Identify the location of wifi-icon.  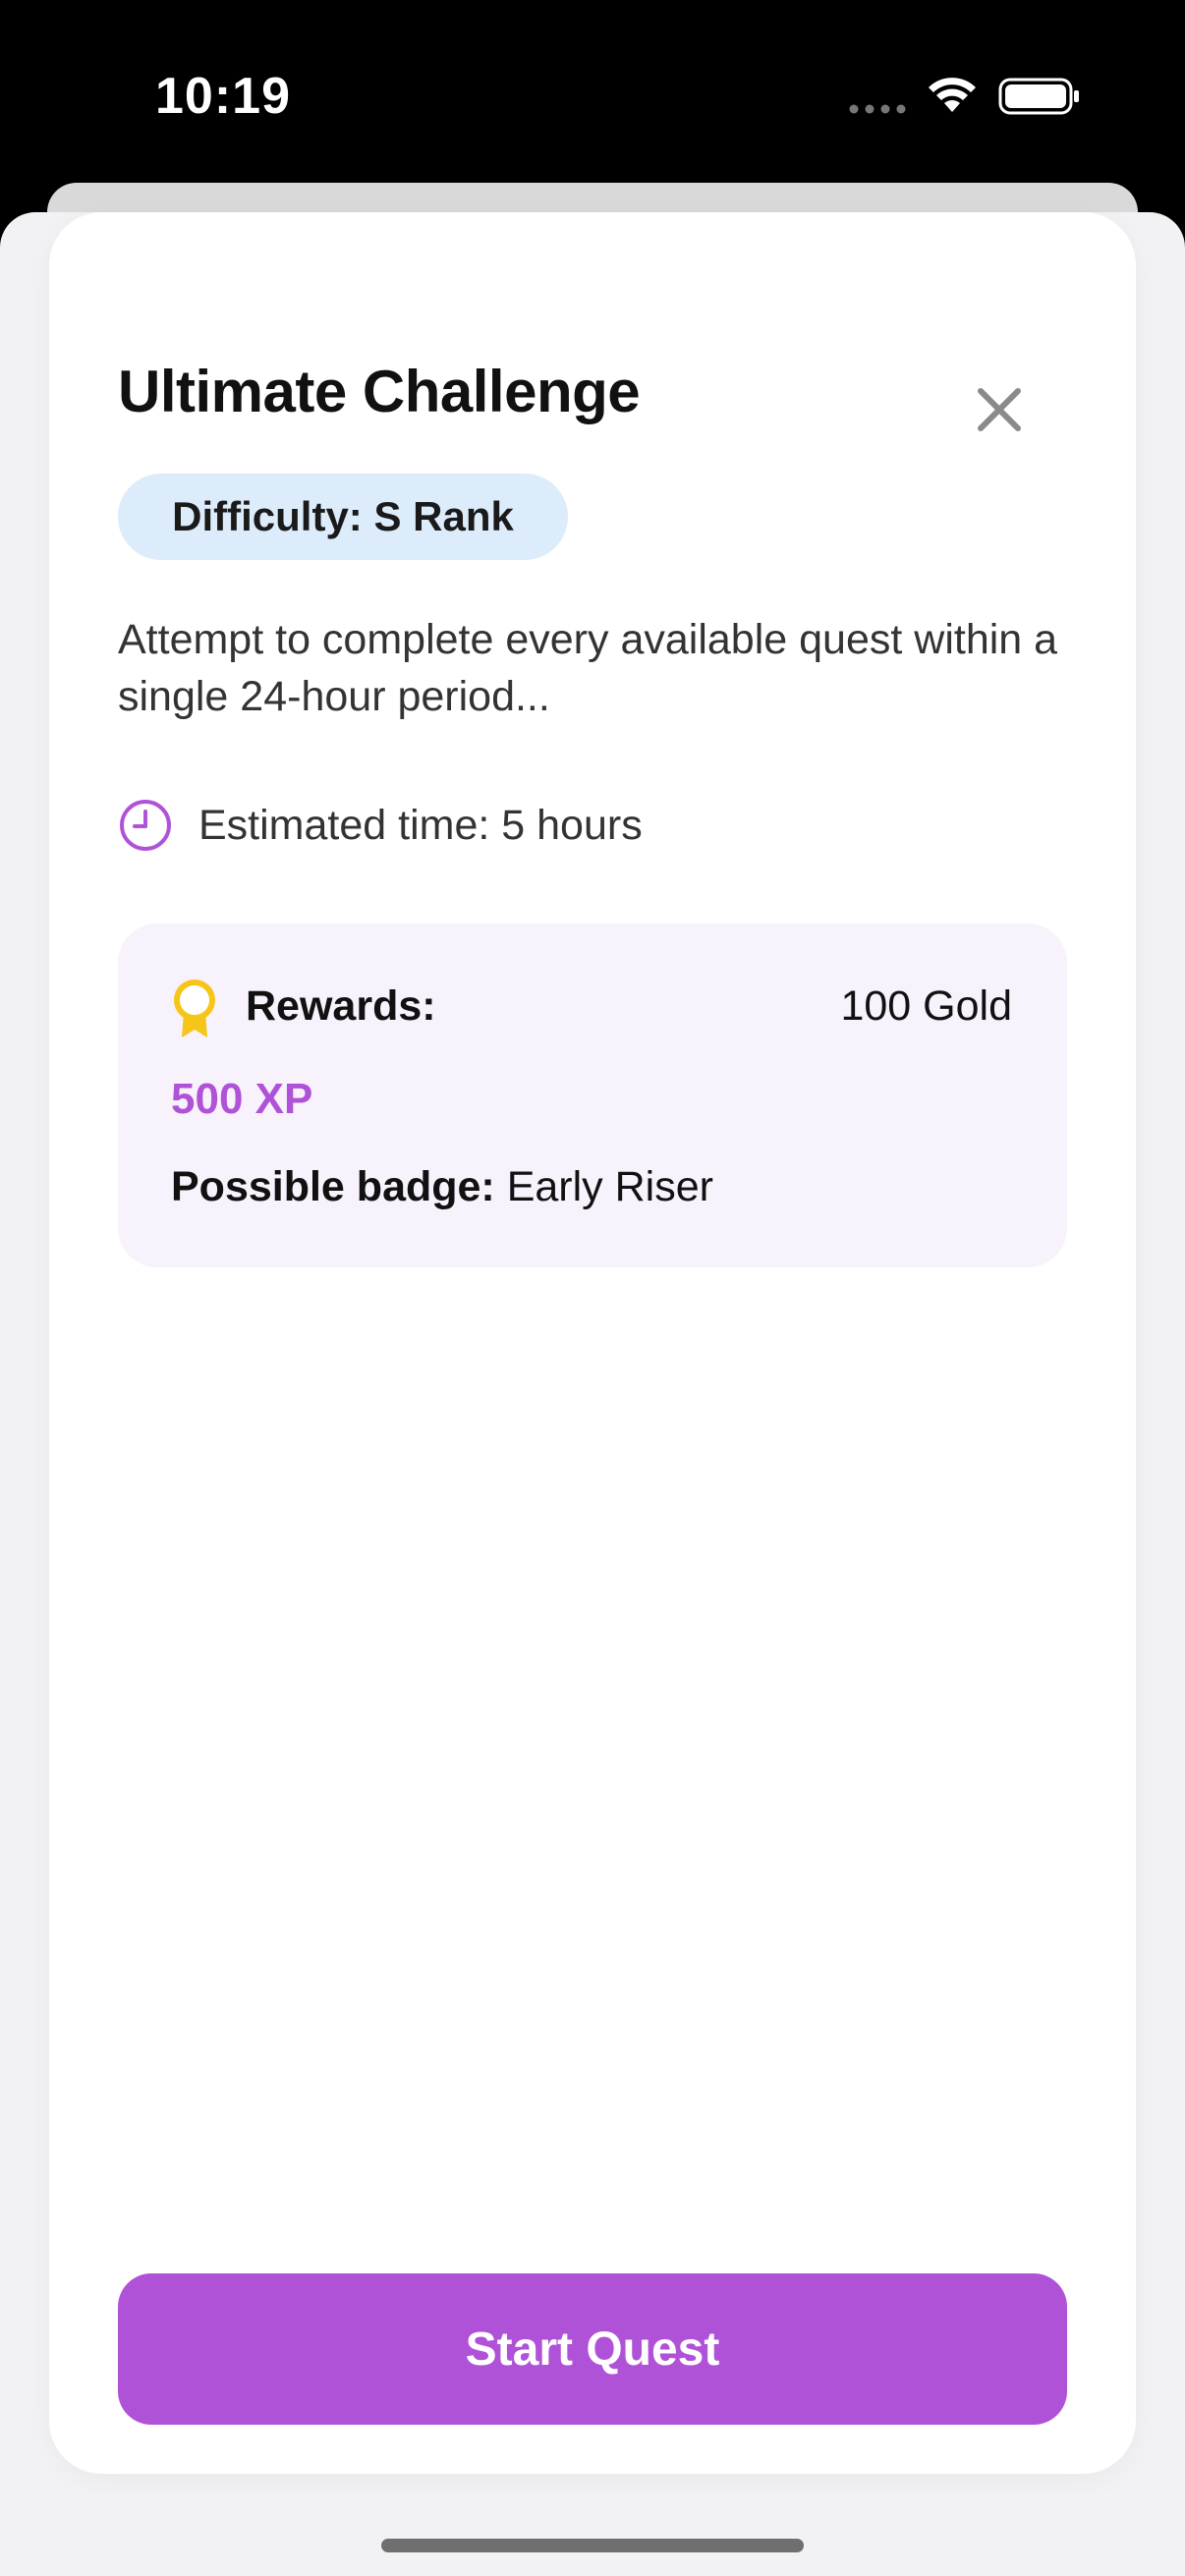
(953, 95).